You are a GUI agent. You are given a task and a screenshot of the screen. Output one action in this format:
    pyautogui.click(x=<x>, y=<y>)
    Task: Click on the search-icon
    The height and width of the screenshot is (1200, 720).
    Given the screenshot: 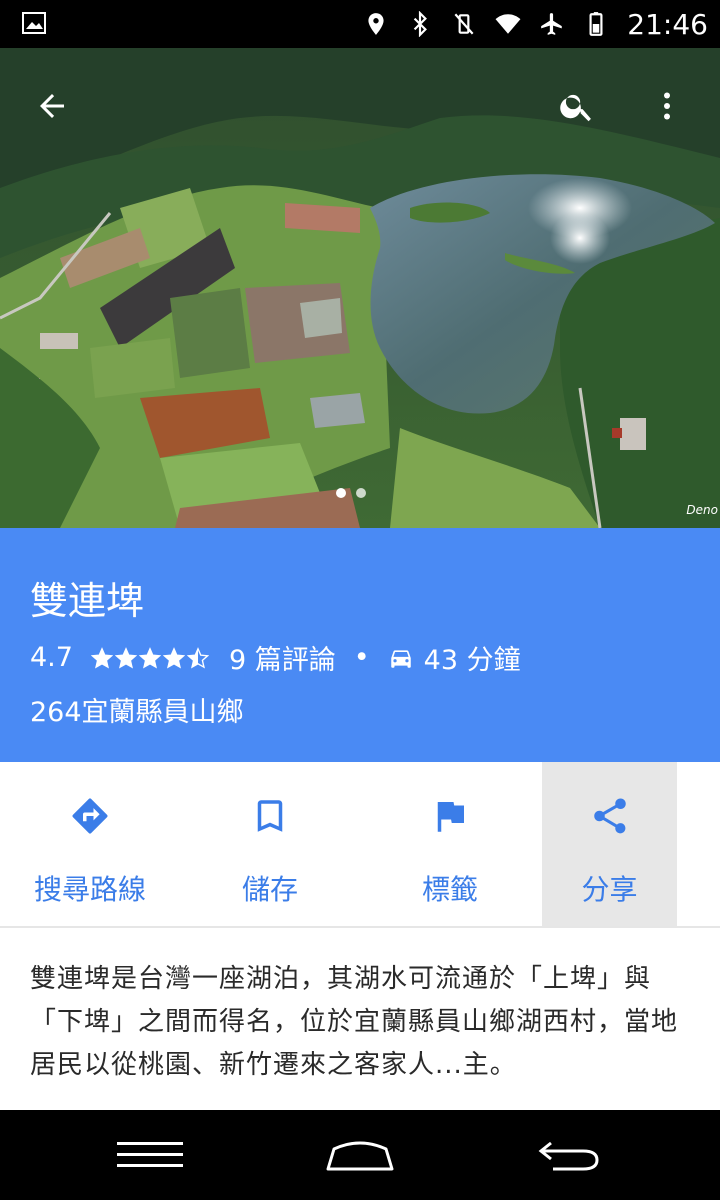 What is the action you would take?
    pyautogui.click(x=575, y=108)
    